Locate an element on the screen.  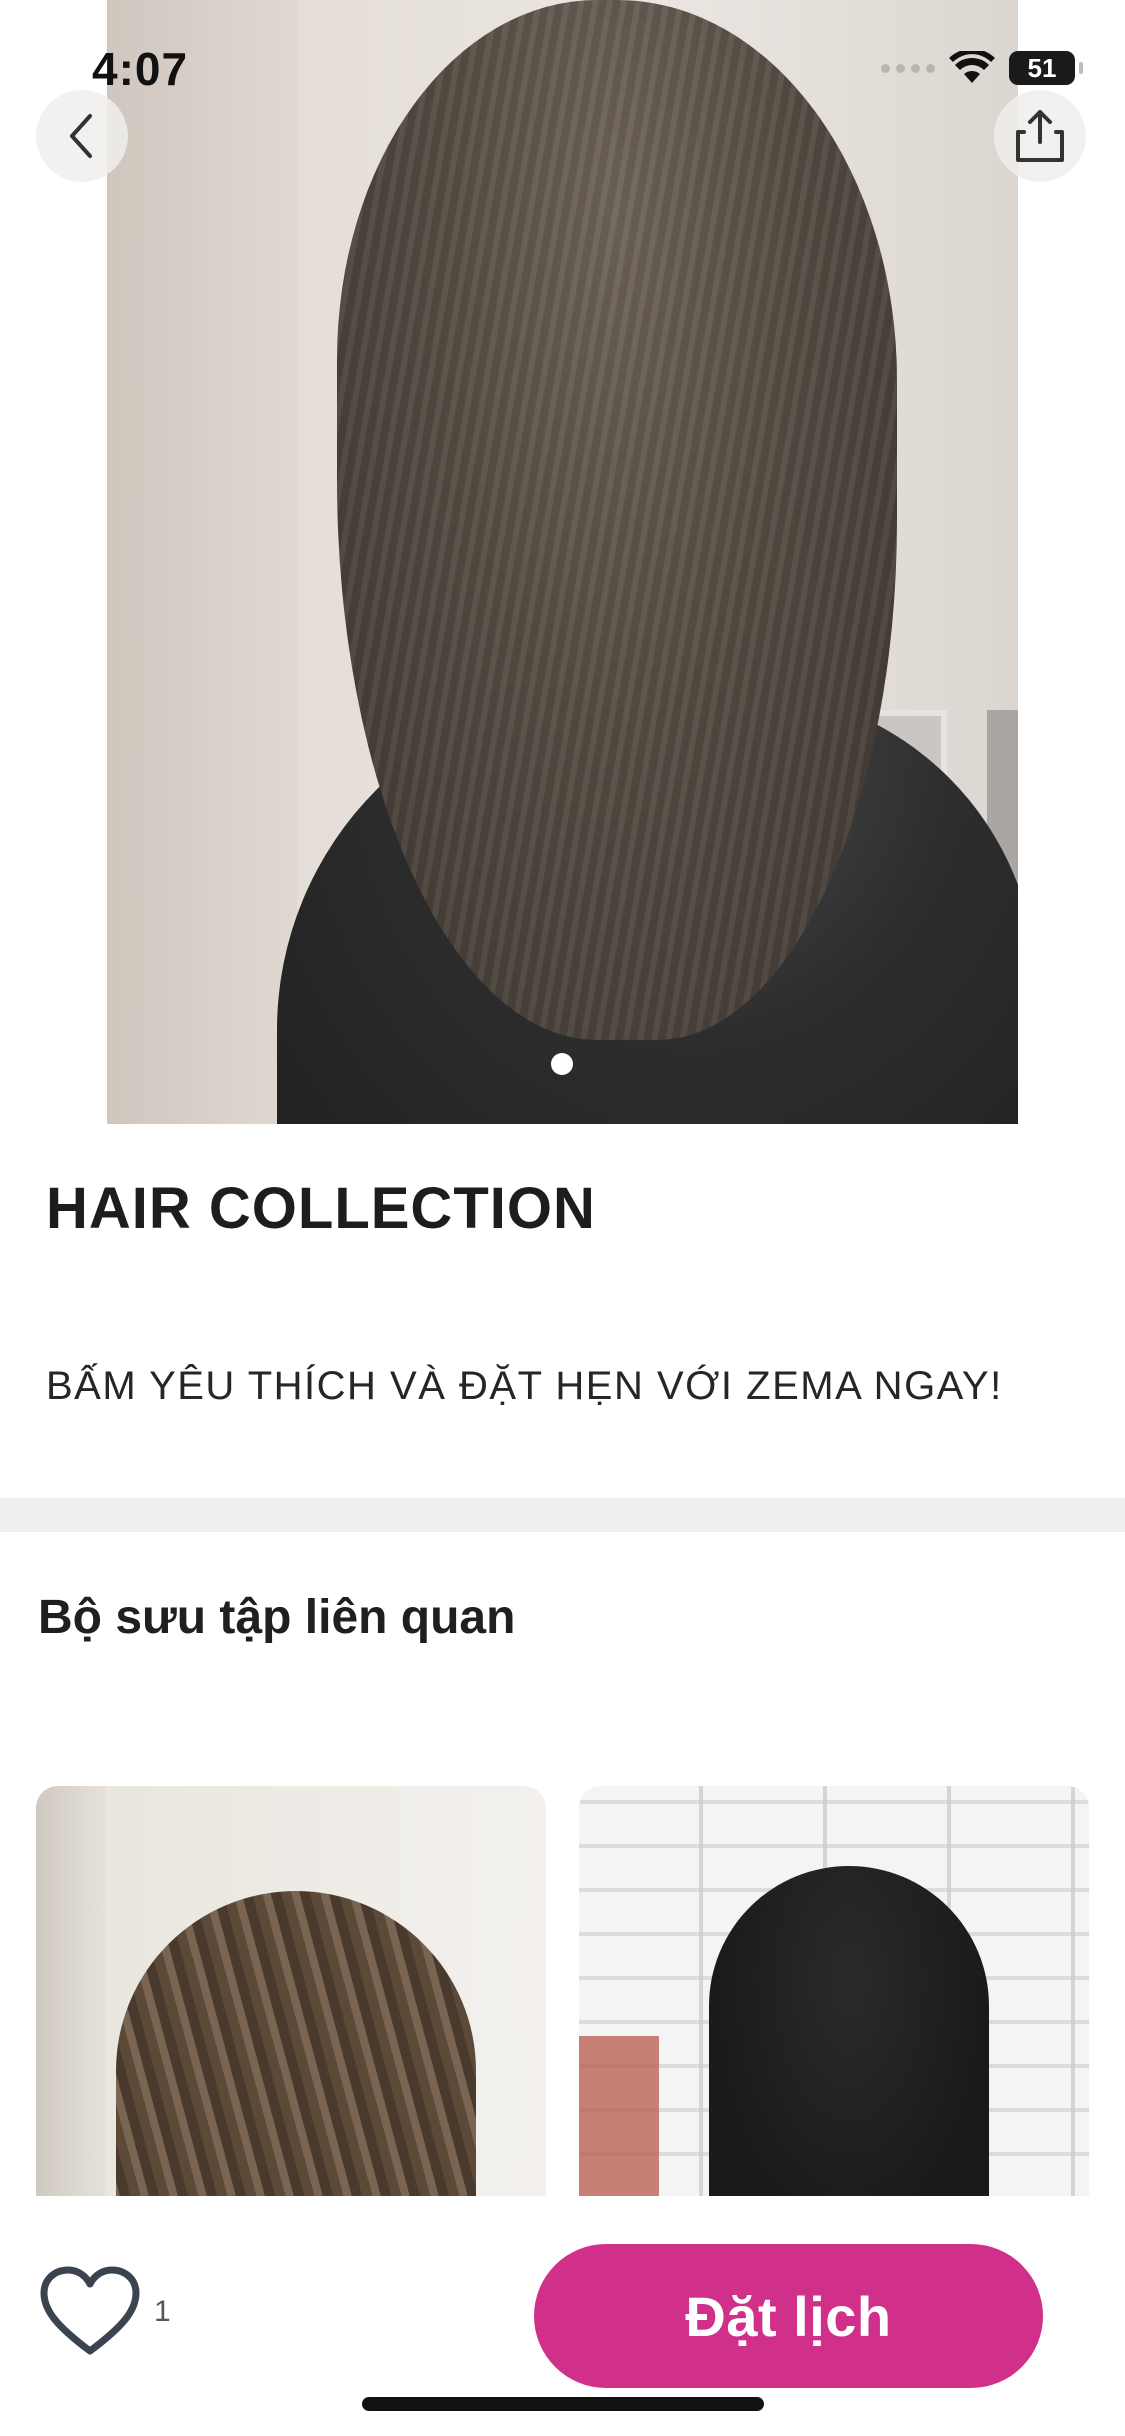
heart-icon is located at coordinates (90, 2310).